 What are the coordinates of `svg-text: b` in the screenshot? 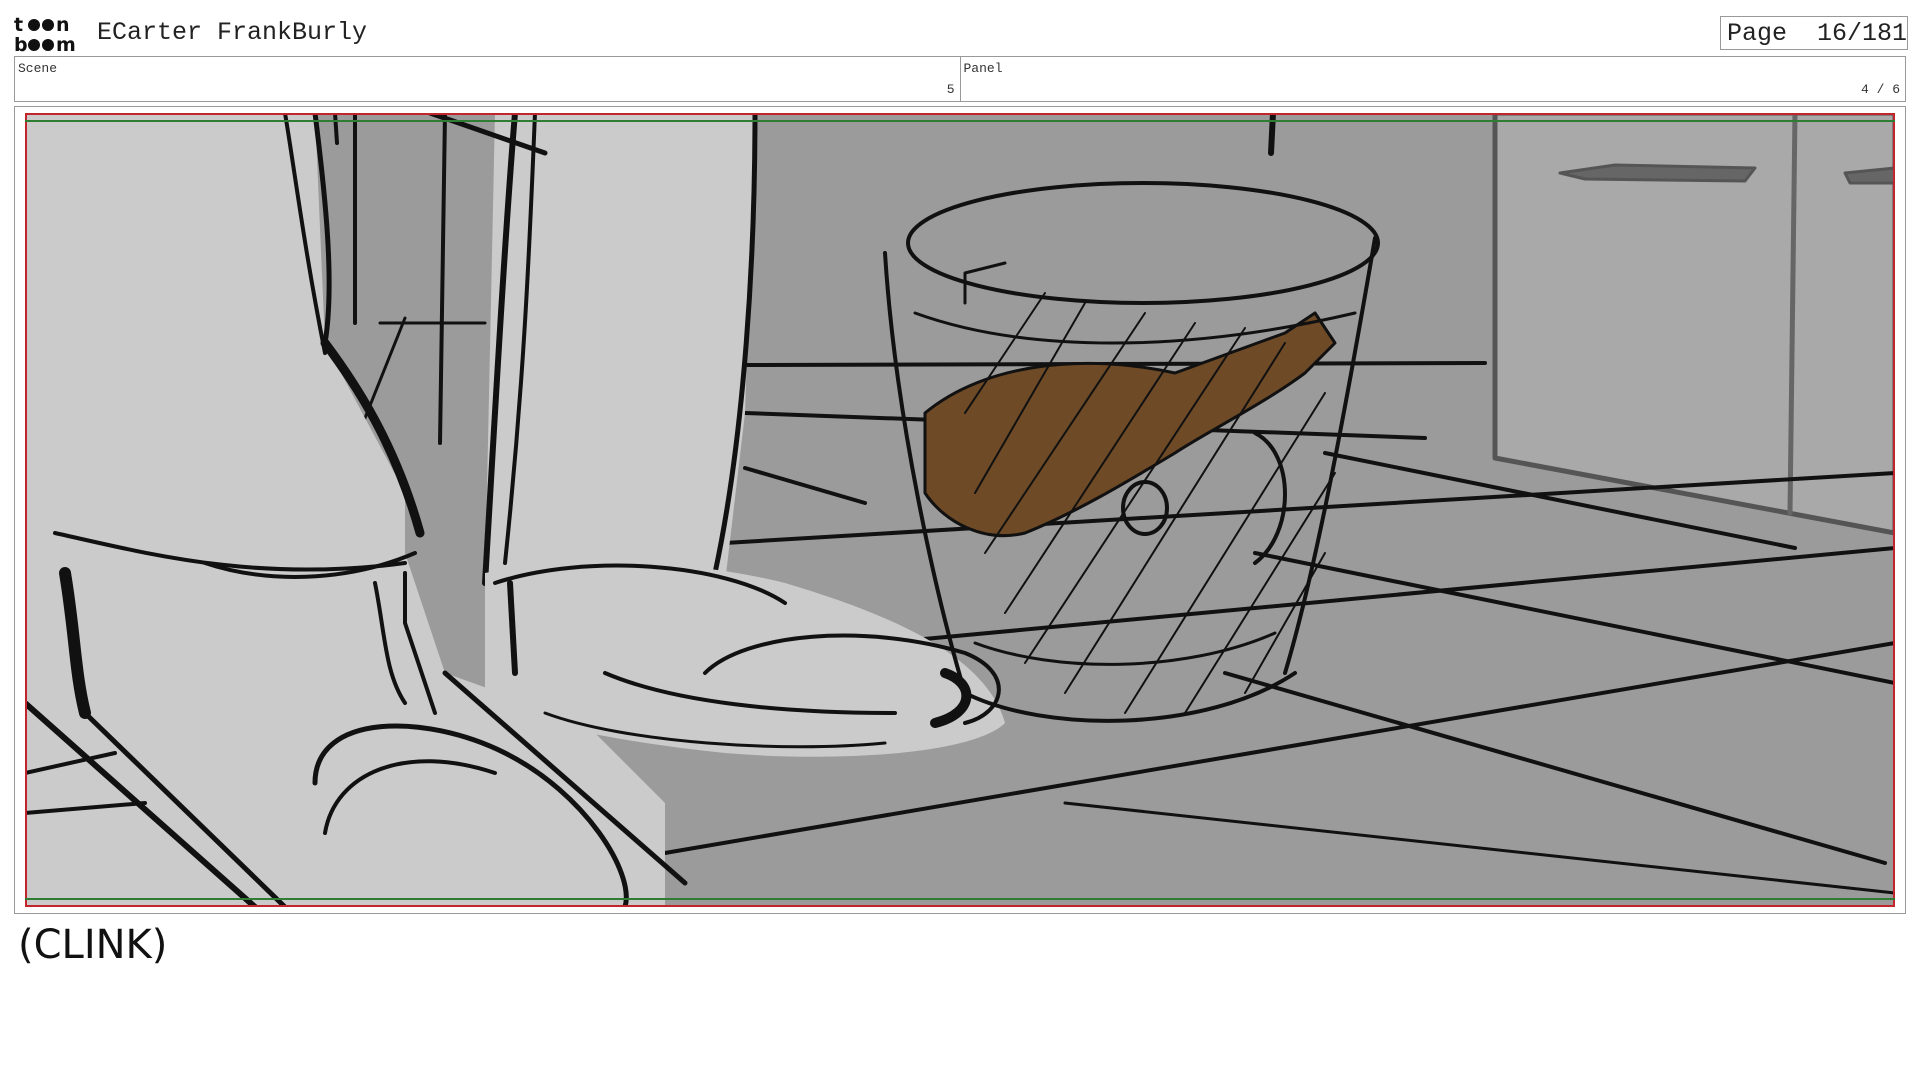 It's located at (21, 44).